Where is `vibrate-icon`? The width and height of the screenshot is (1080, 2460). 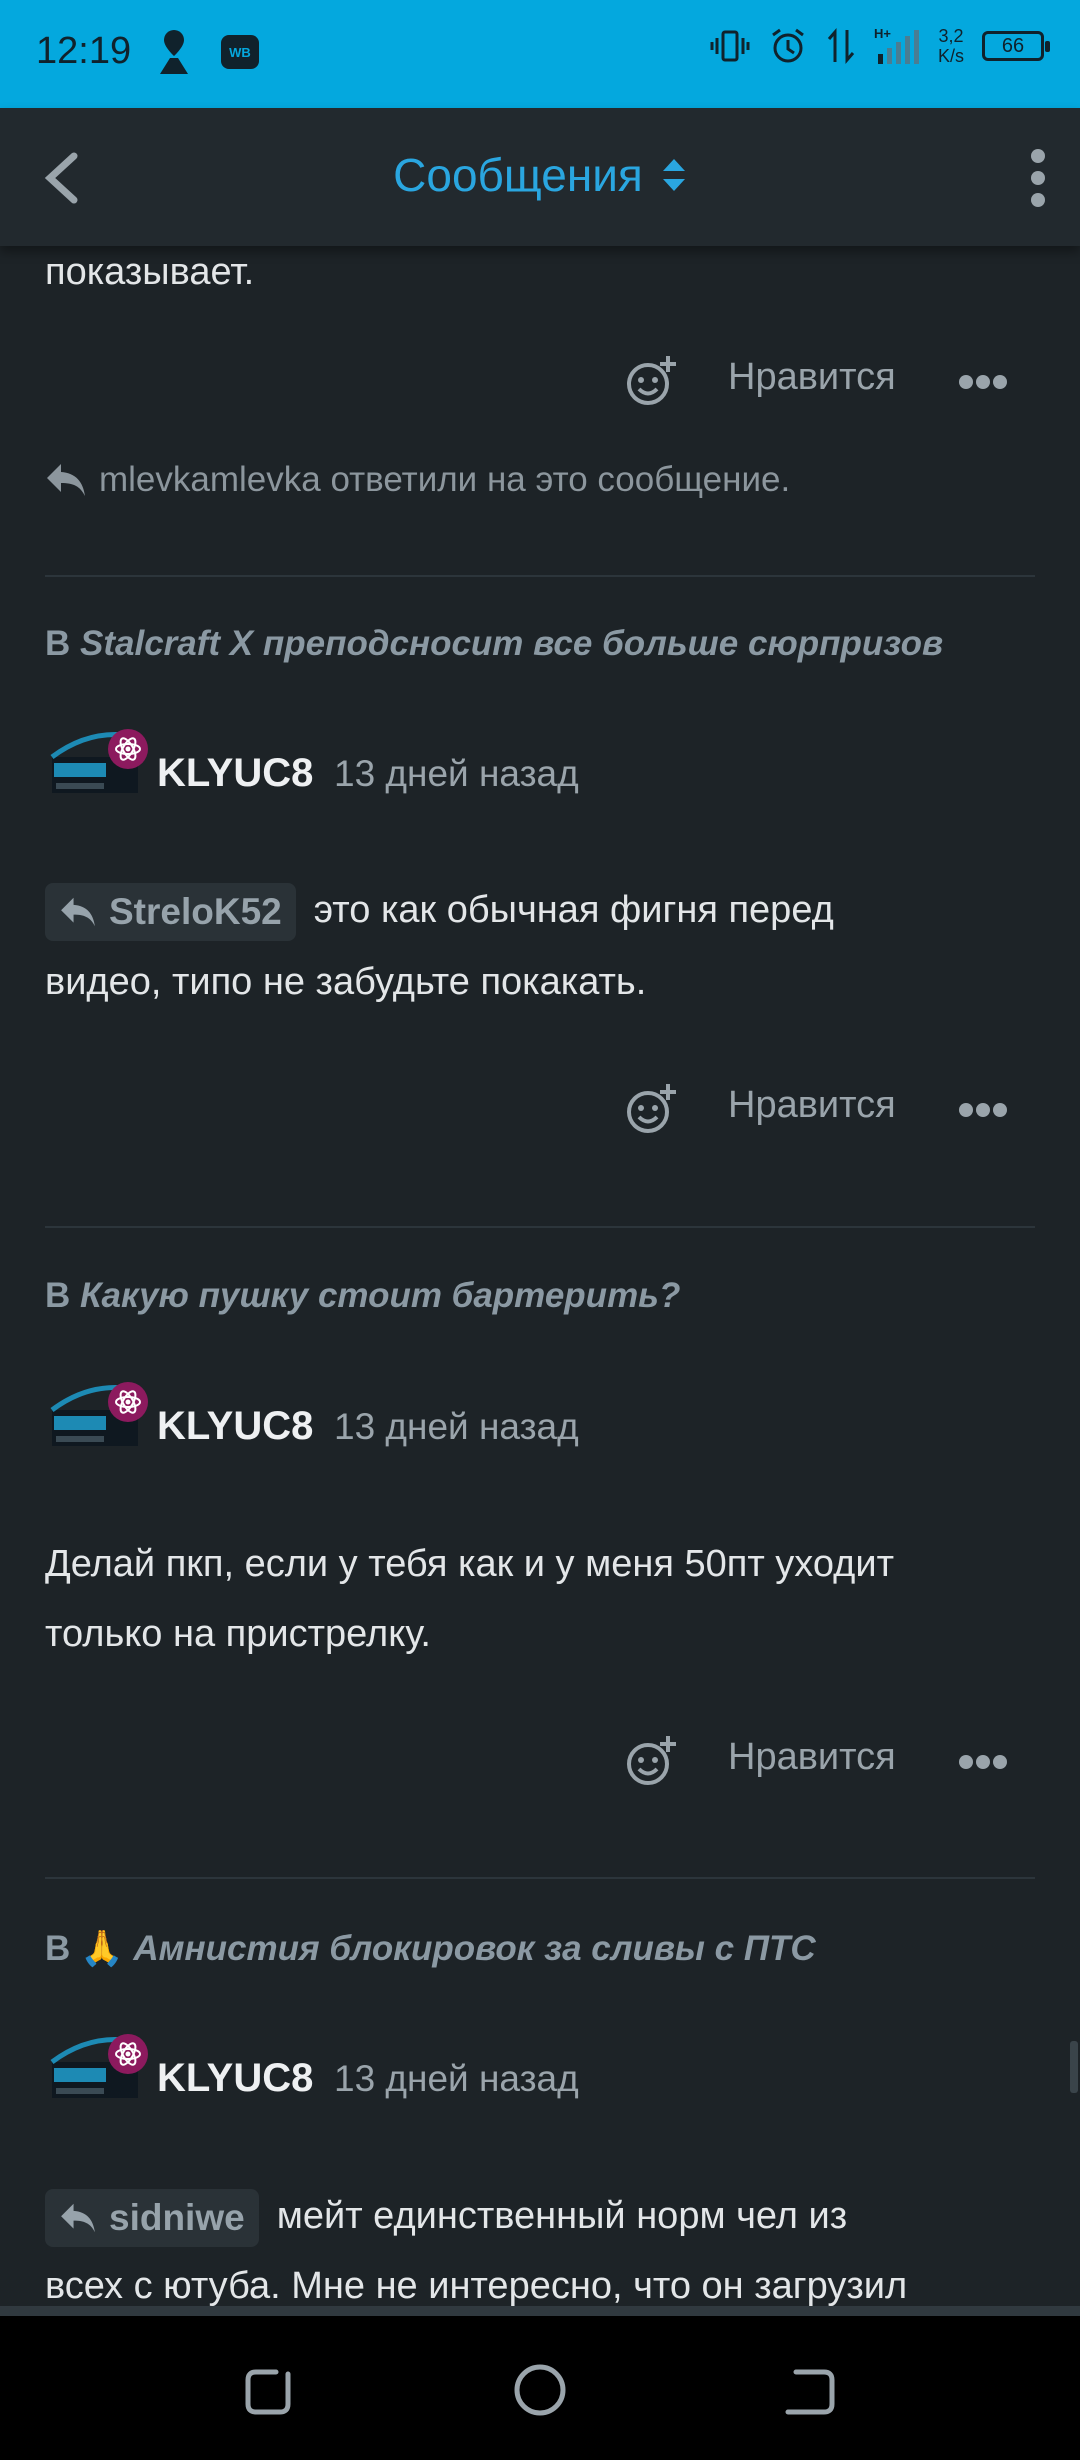 vibrate-icon is located at coordinates (730, 46).